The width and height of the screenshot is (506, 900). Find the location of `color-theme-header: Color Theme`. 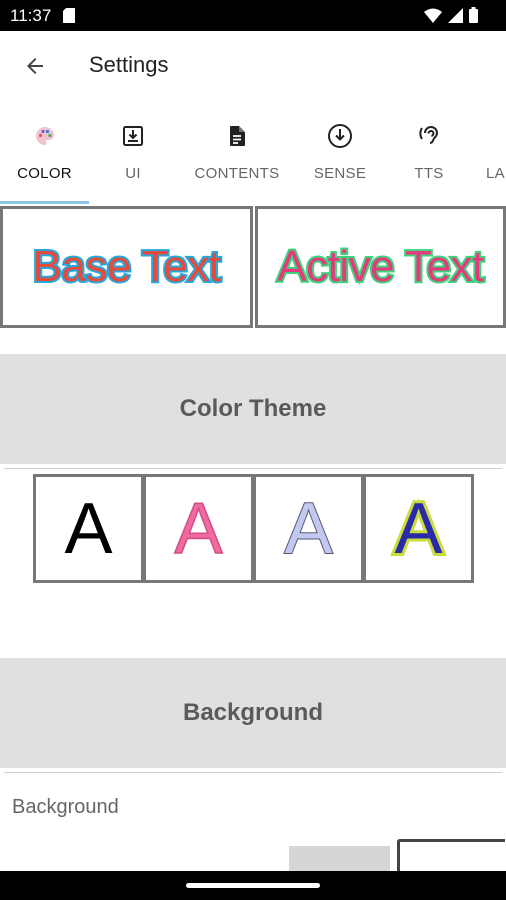

color-theme-header: Color Theme is located at coordinates (253, 409).